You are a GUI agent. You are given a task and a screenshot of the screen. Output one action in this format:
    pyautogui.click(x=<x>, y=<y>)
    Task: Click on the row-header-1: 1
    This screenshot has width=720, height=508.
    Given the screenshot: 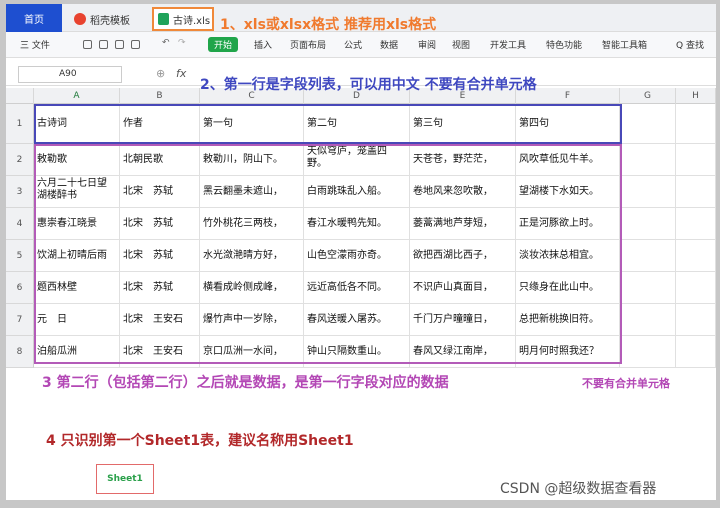 What is the action you would take?
    pyautogui.click(x=20, y=124)
    